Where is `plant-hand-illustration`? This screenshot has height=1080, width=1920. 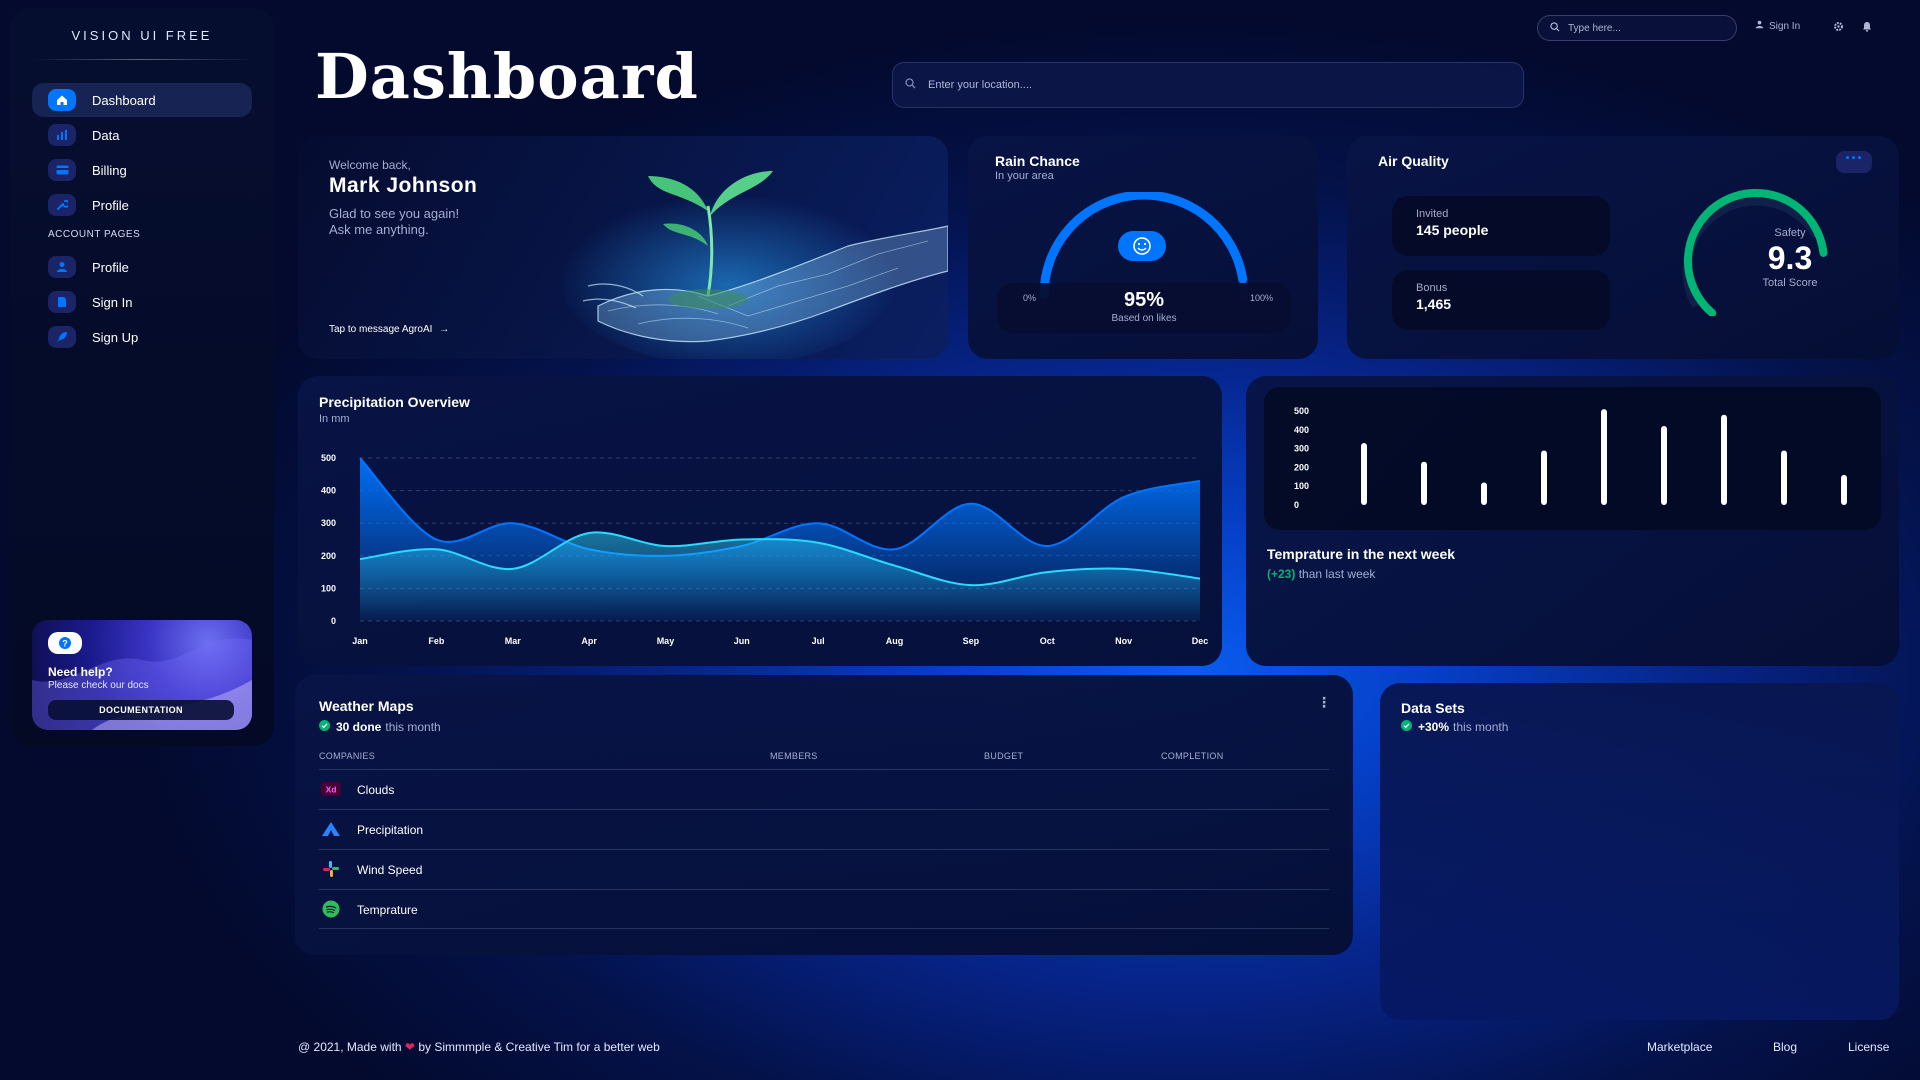 plant-hand-illustration is located at coordinates (753, 265).